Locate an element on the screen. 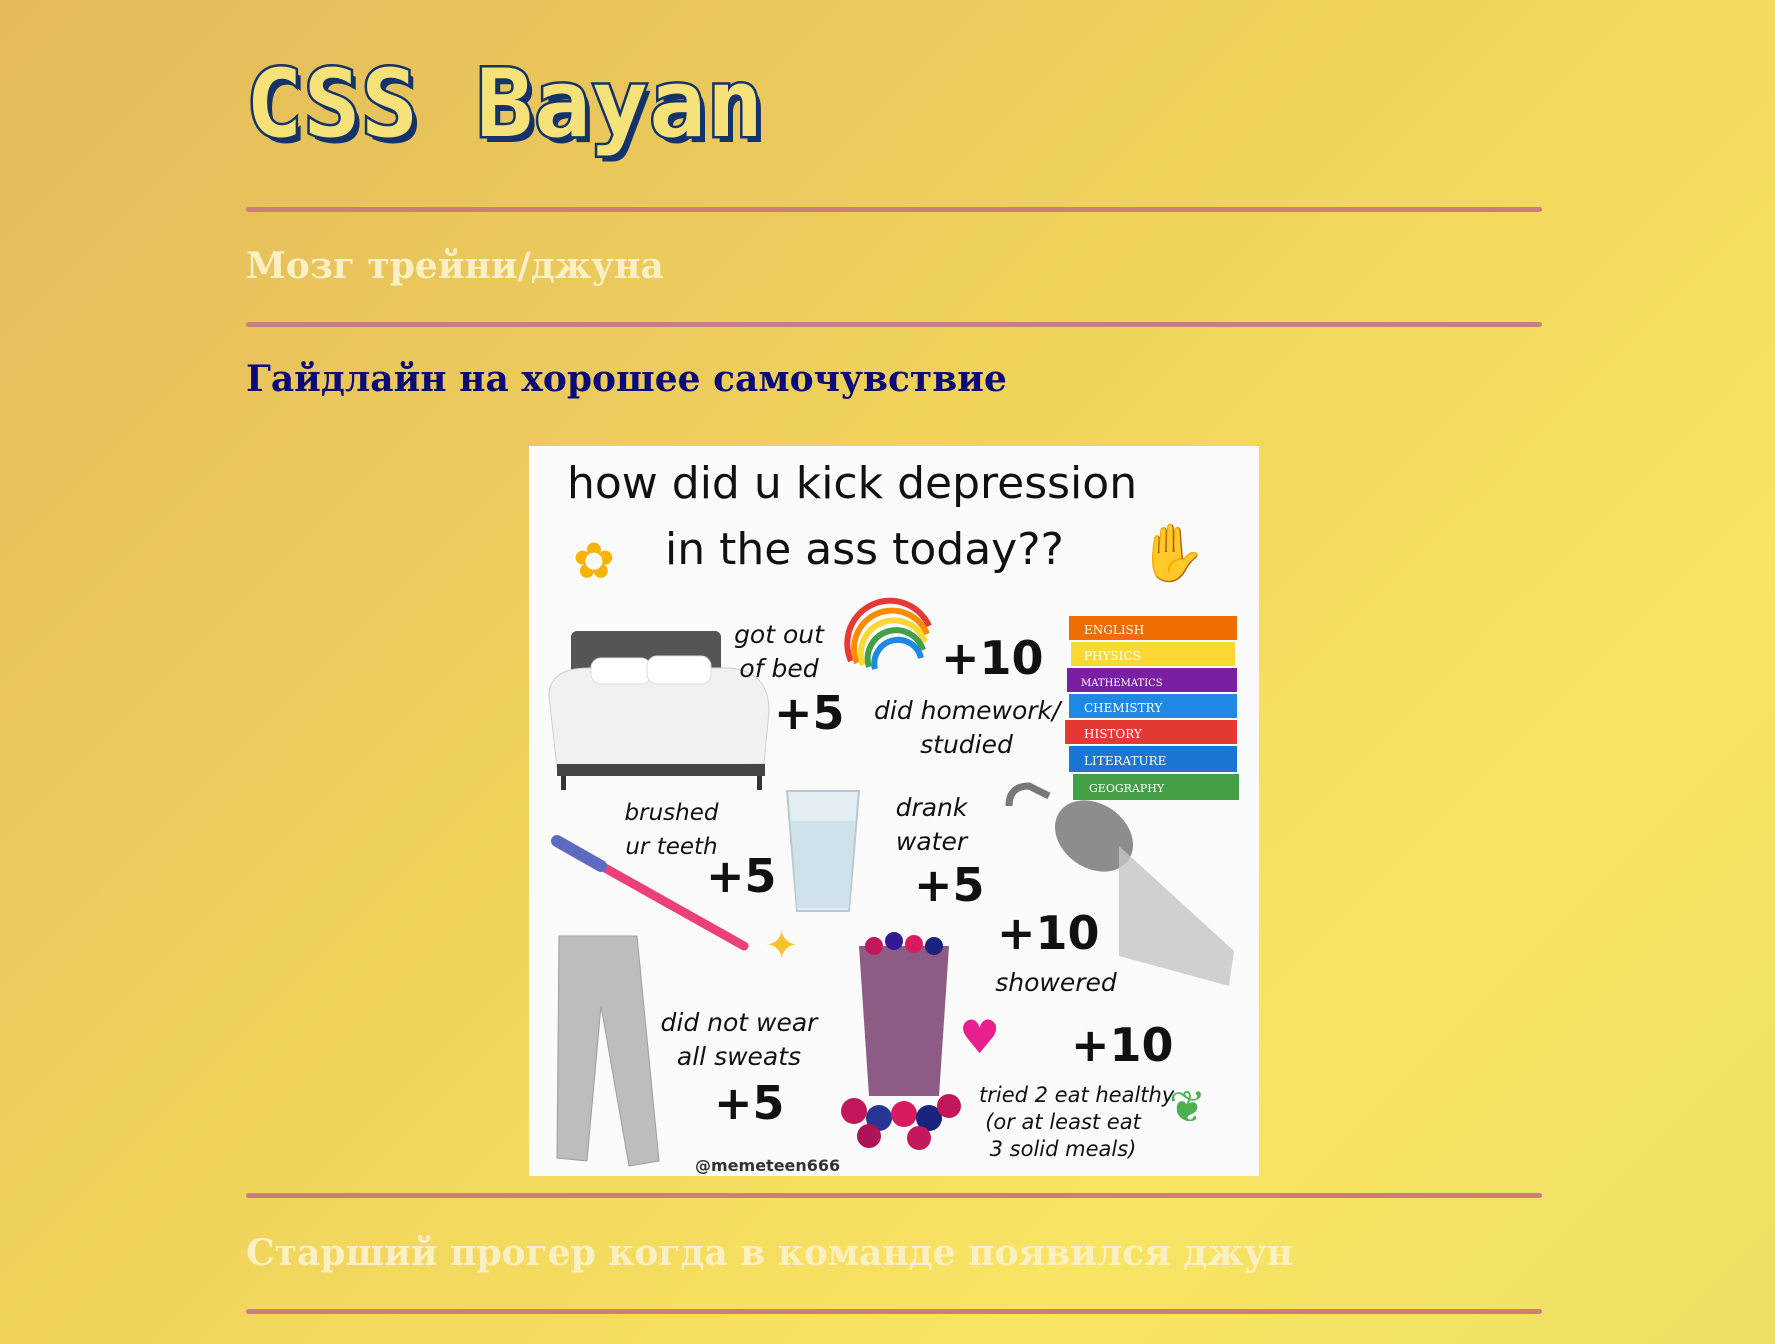  book-label-physics: PHYSICS is located at coordinates (1112, 656).